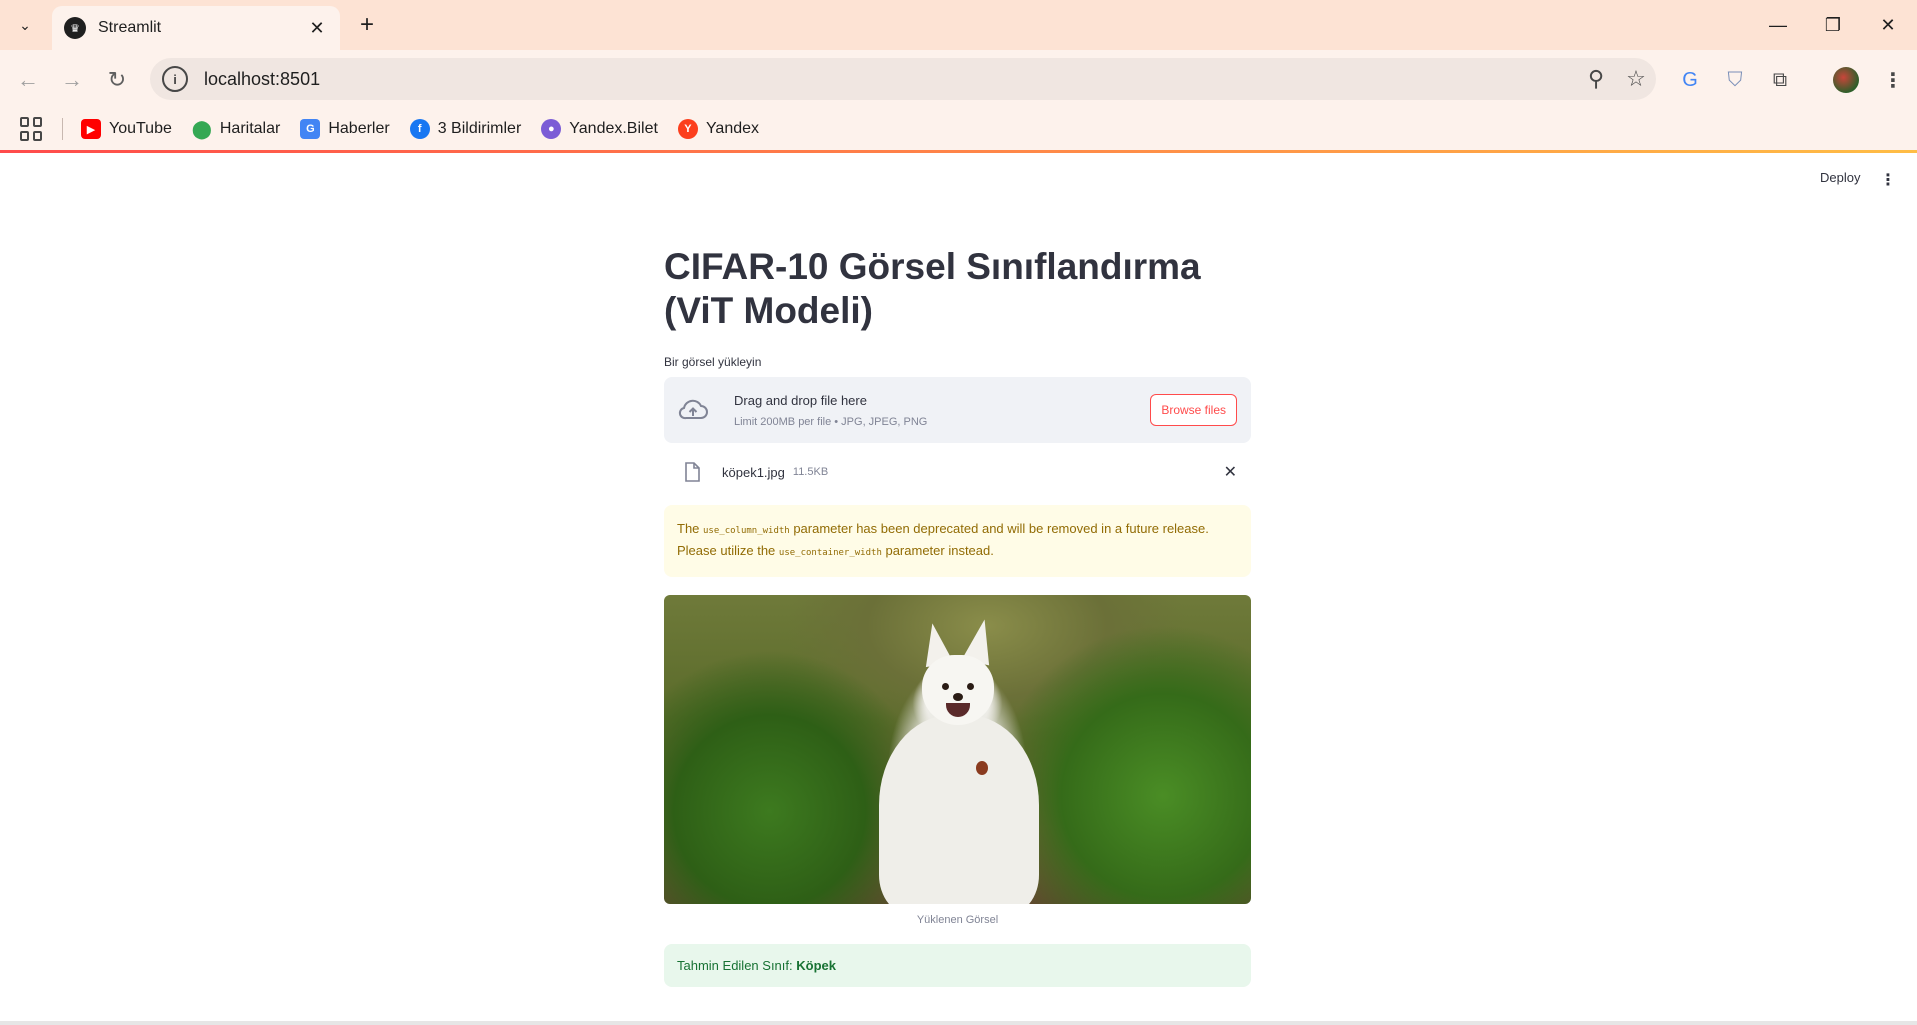  Describe the element at coordinates (1780, 80) in the screenshot. I see `extensions-puzzle-icon: ⧉` at that location.